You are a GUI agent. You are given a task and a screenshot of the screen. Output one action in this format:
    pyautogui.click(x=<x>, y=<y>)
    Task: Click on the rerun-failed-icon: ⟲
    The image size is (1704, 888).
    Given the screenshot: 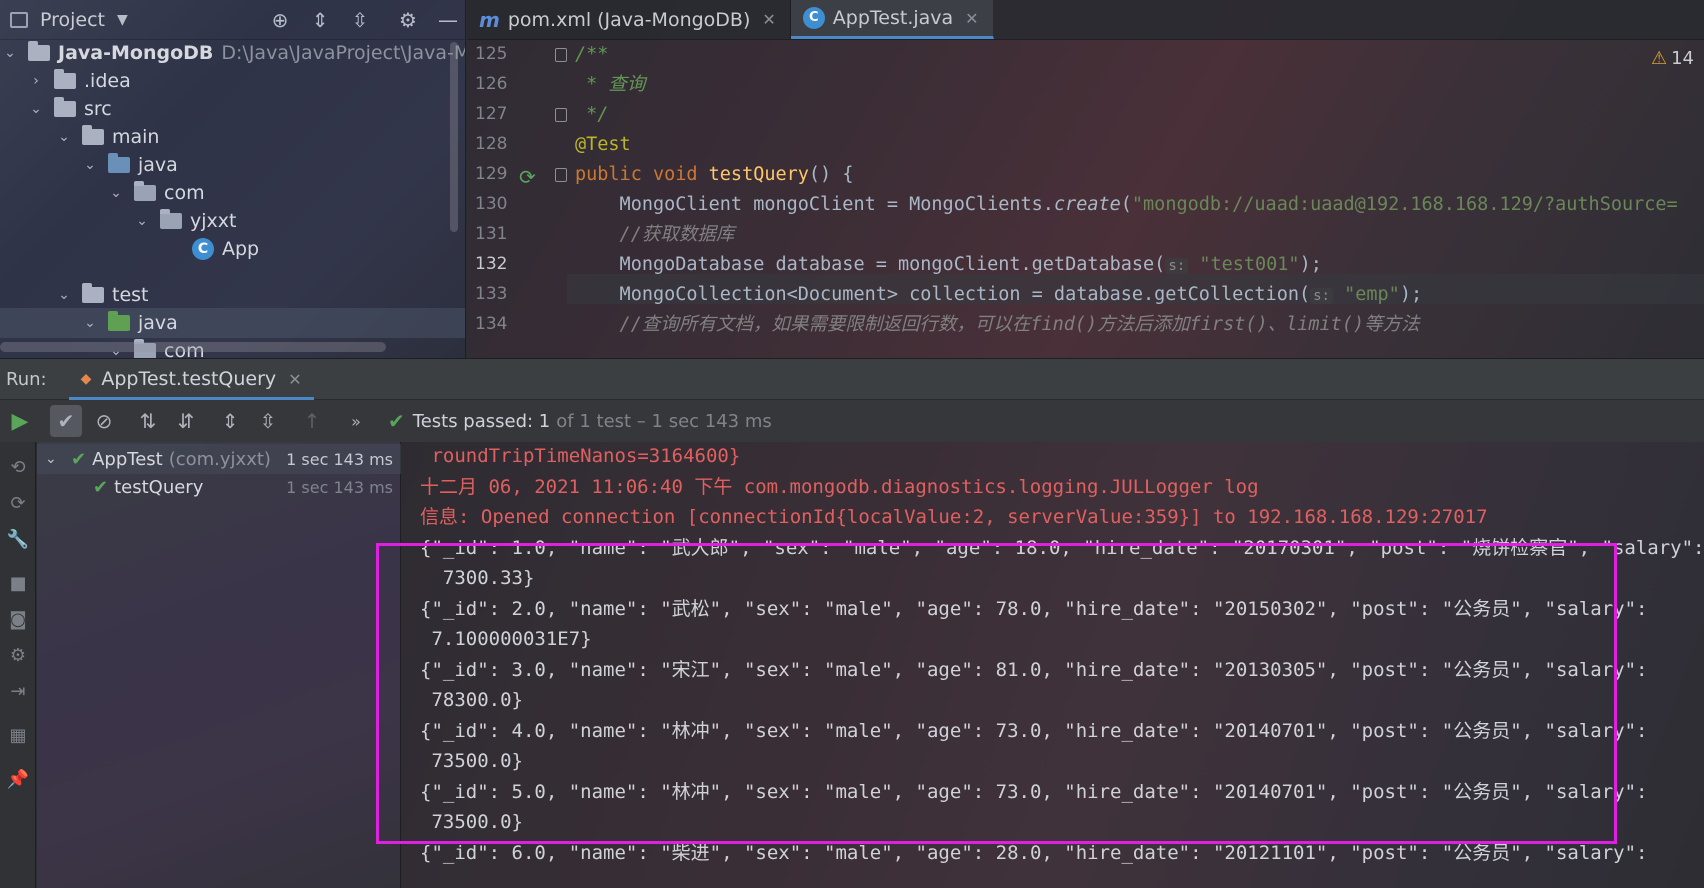 What is the action you would take?
    pyautogui.click(x=18, y=468)
    